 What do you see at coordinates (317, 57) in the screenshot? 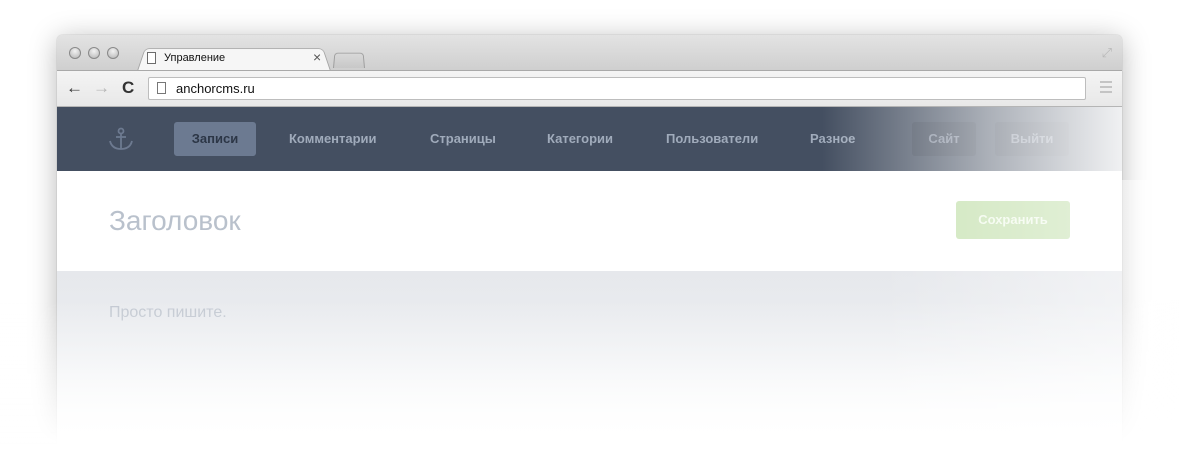
I see `tab-close-icon: ×` at bounding box center [317, 57].